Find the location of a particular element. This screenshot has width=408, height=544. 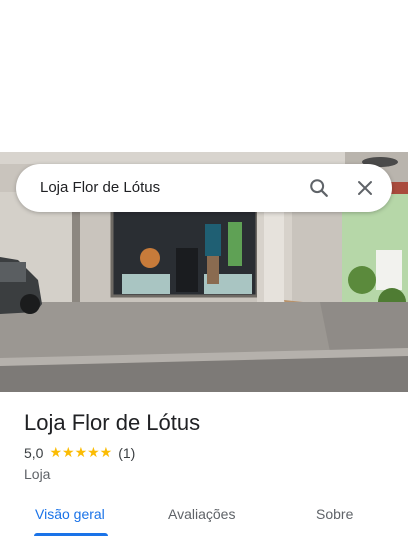

tab-reviews: Avaliações is located at coordinates (201, 514).